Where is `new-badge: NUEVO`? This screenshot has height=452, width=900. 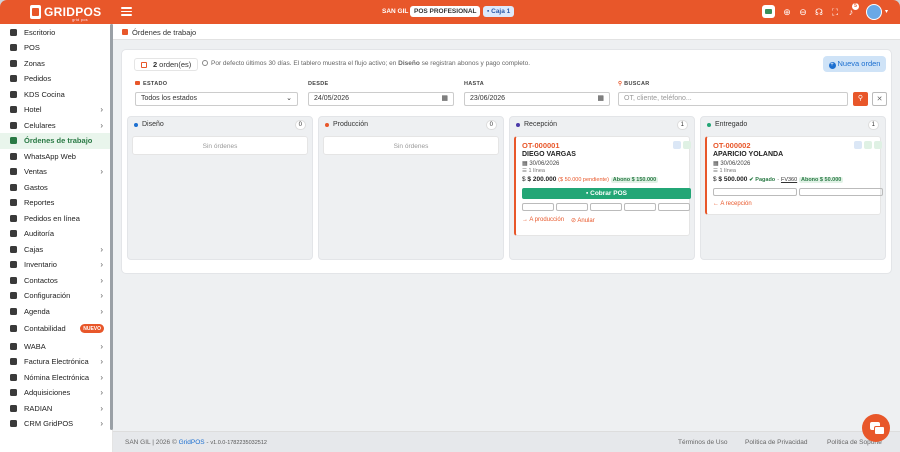 new-badge: NUEVO is located at coordinates (92, 328).